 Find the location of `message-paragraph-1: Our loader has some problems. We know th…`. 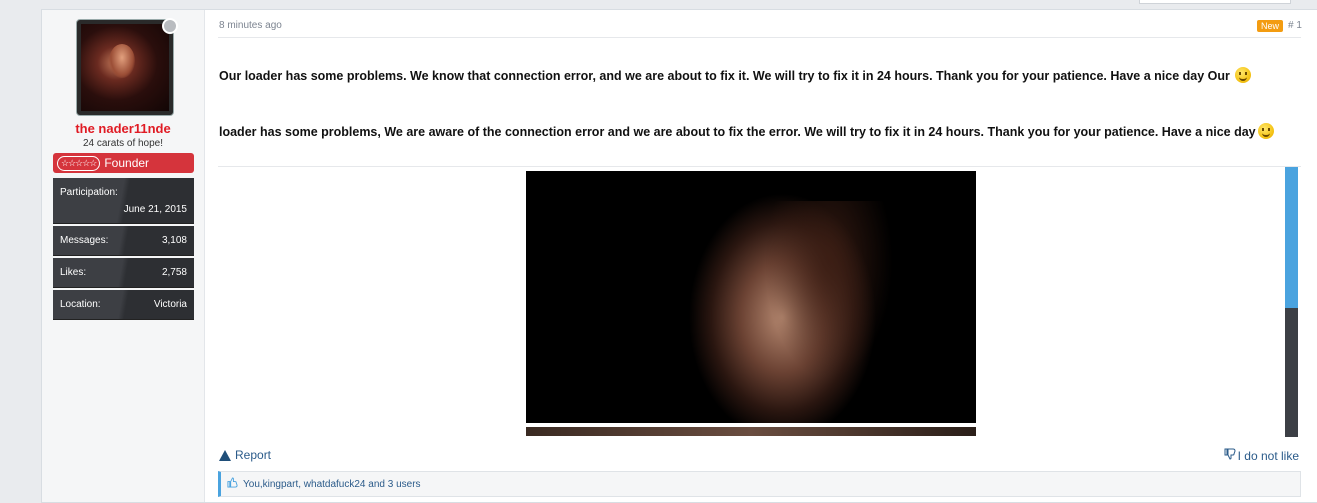

message-paragraph-1: Our loader has some problems. We know th… is located at coordinates (754, 76).